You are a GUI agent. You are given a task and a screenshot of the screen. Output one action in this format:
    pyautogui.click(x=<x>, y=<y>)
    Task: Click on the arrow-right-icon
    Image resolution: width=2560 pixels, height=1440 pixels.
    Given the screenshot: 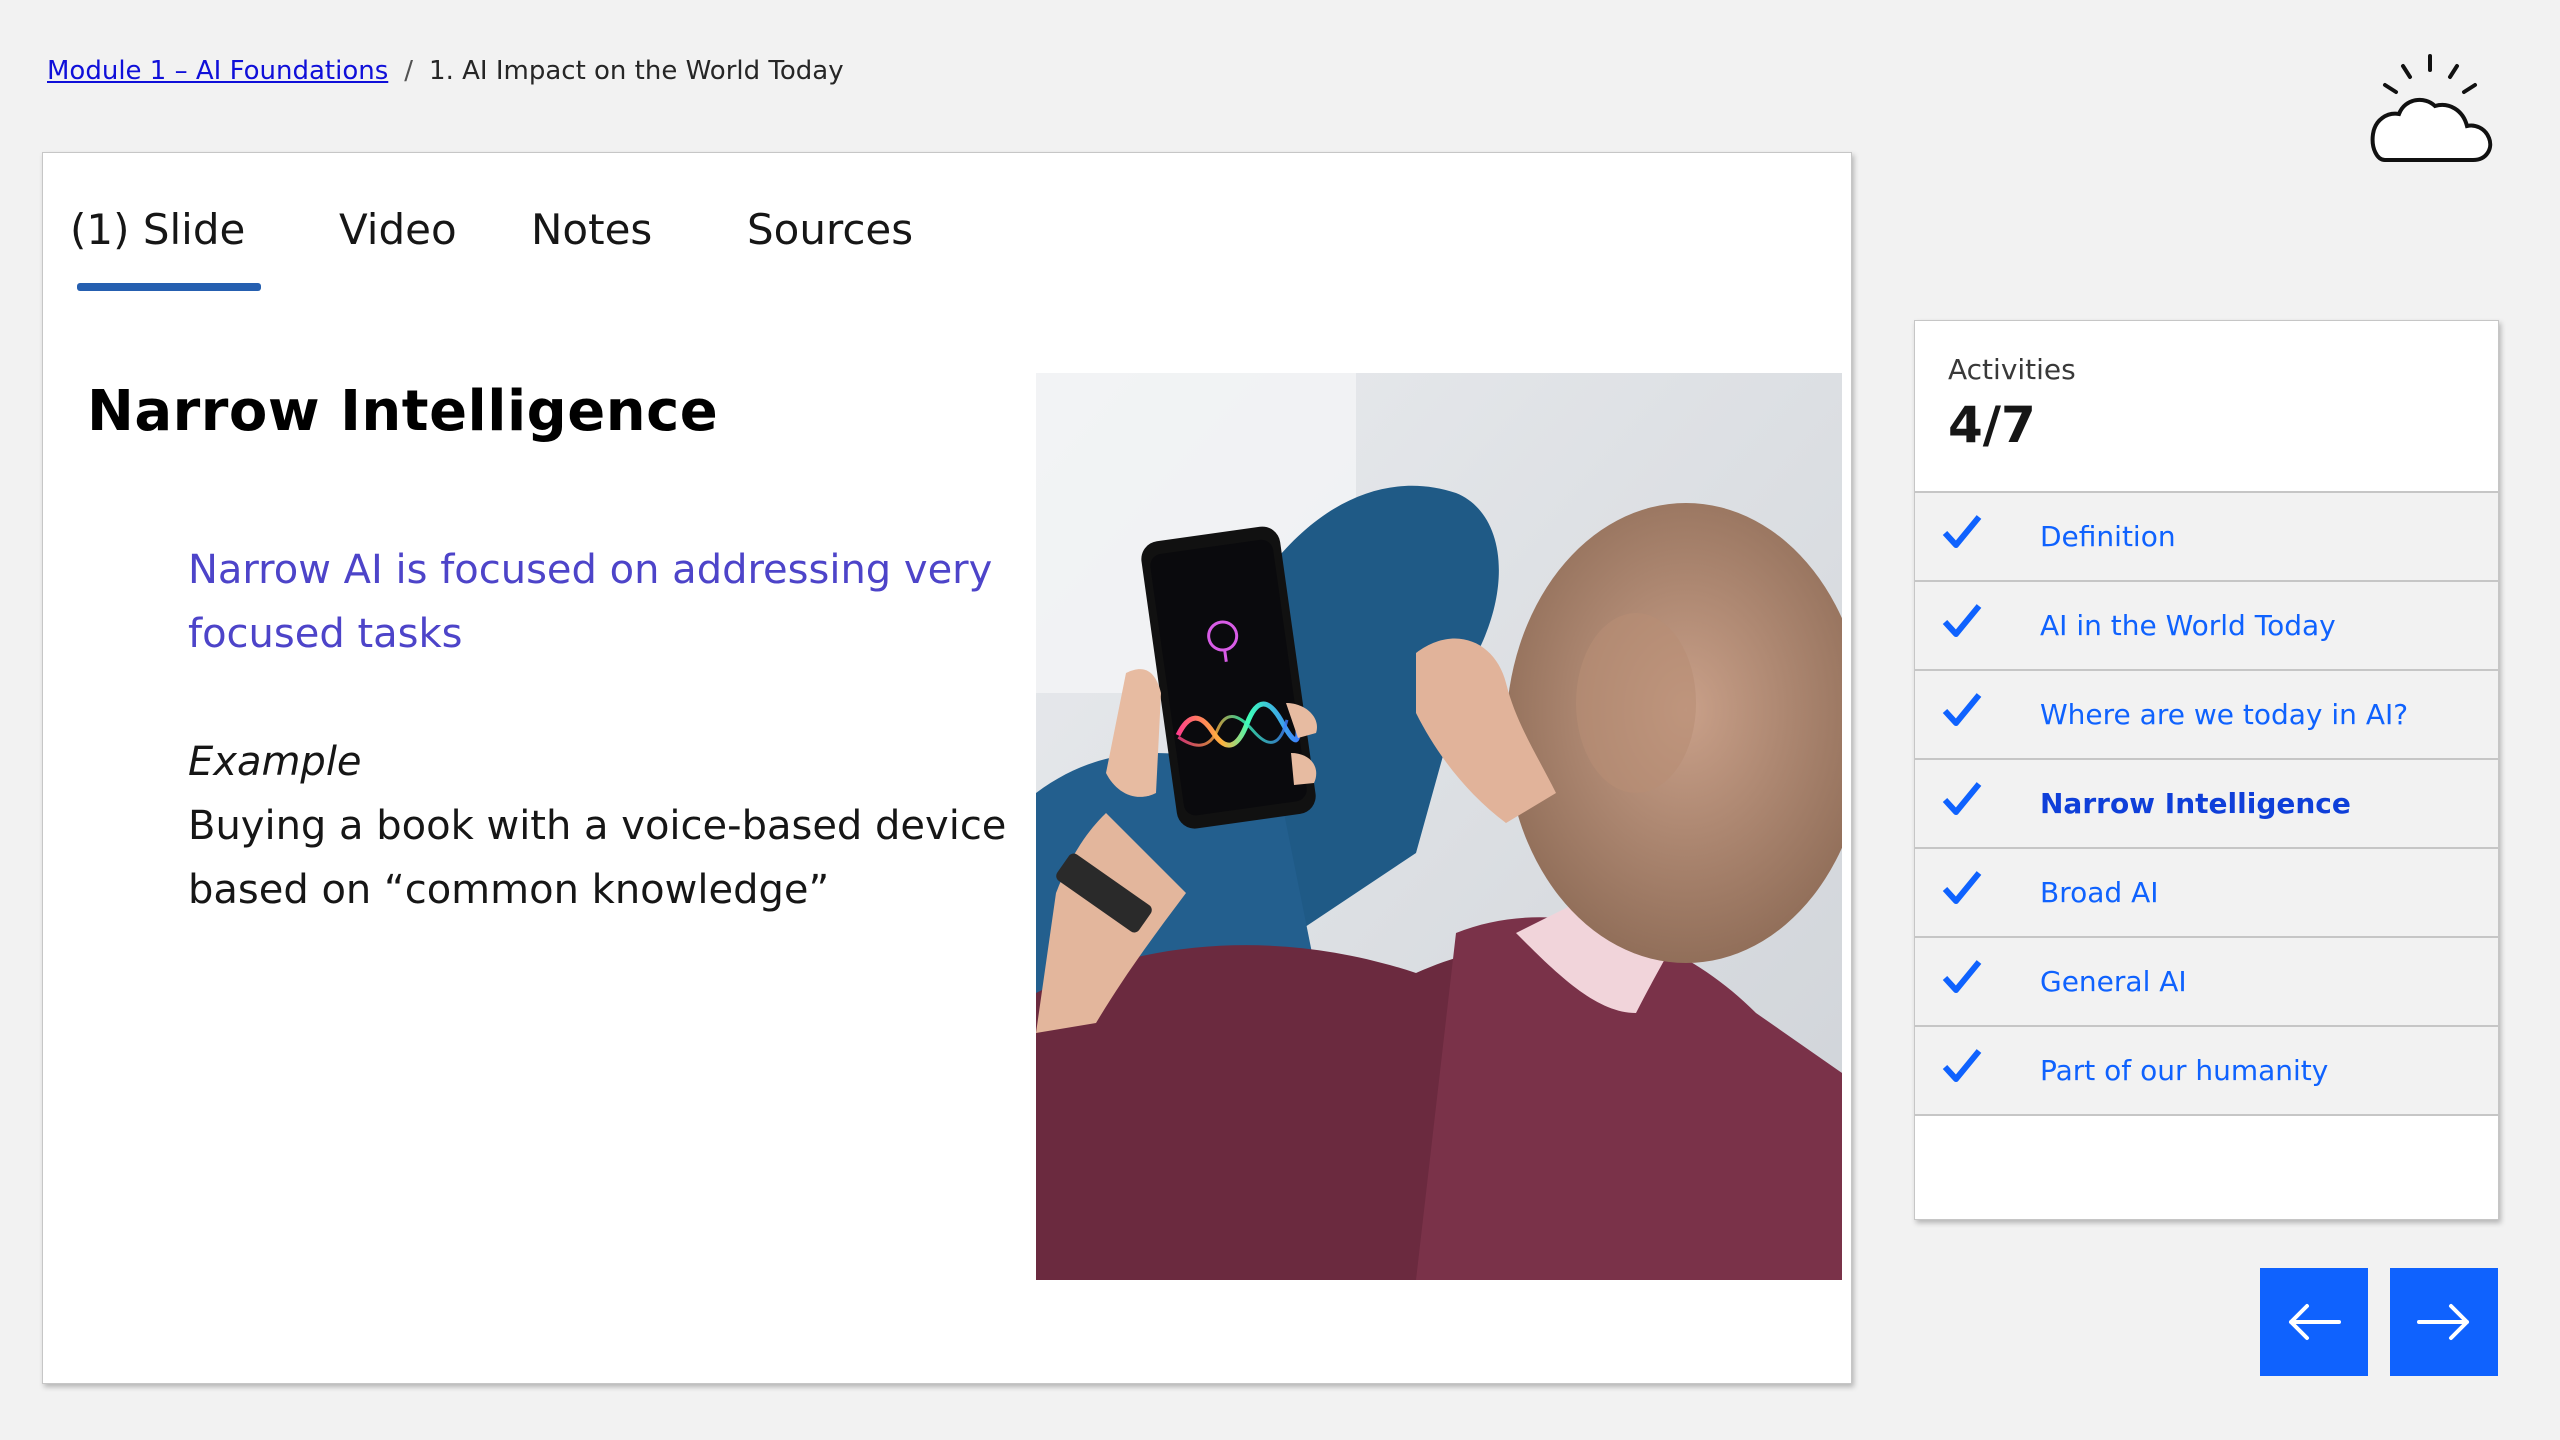 What is the action you would take?
    pyautogui.click(x=2443, y=1322)
    